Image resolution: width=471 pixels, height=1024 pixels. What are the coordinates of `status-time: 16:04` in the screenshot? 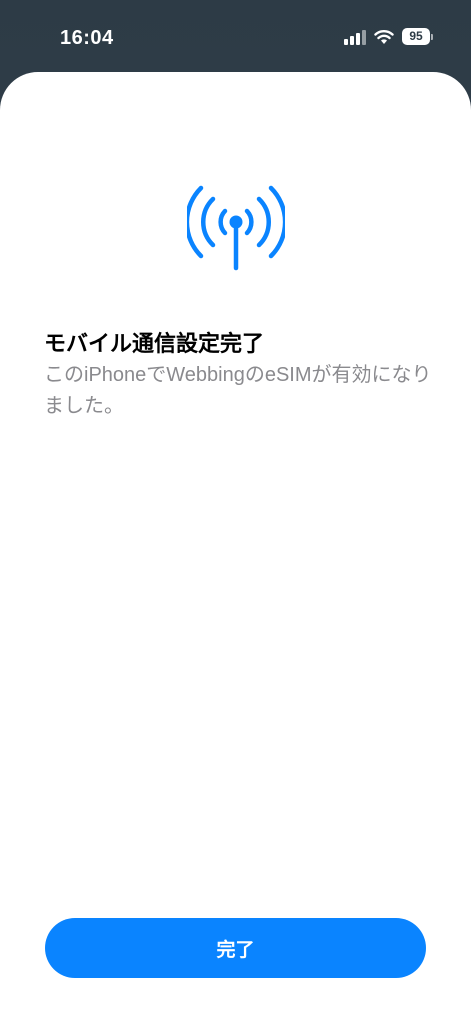 It's located at (87, 38).